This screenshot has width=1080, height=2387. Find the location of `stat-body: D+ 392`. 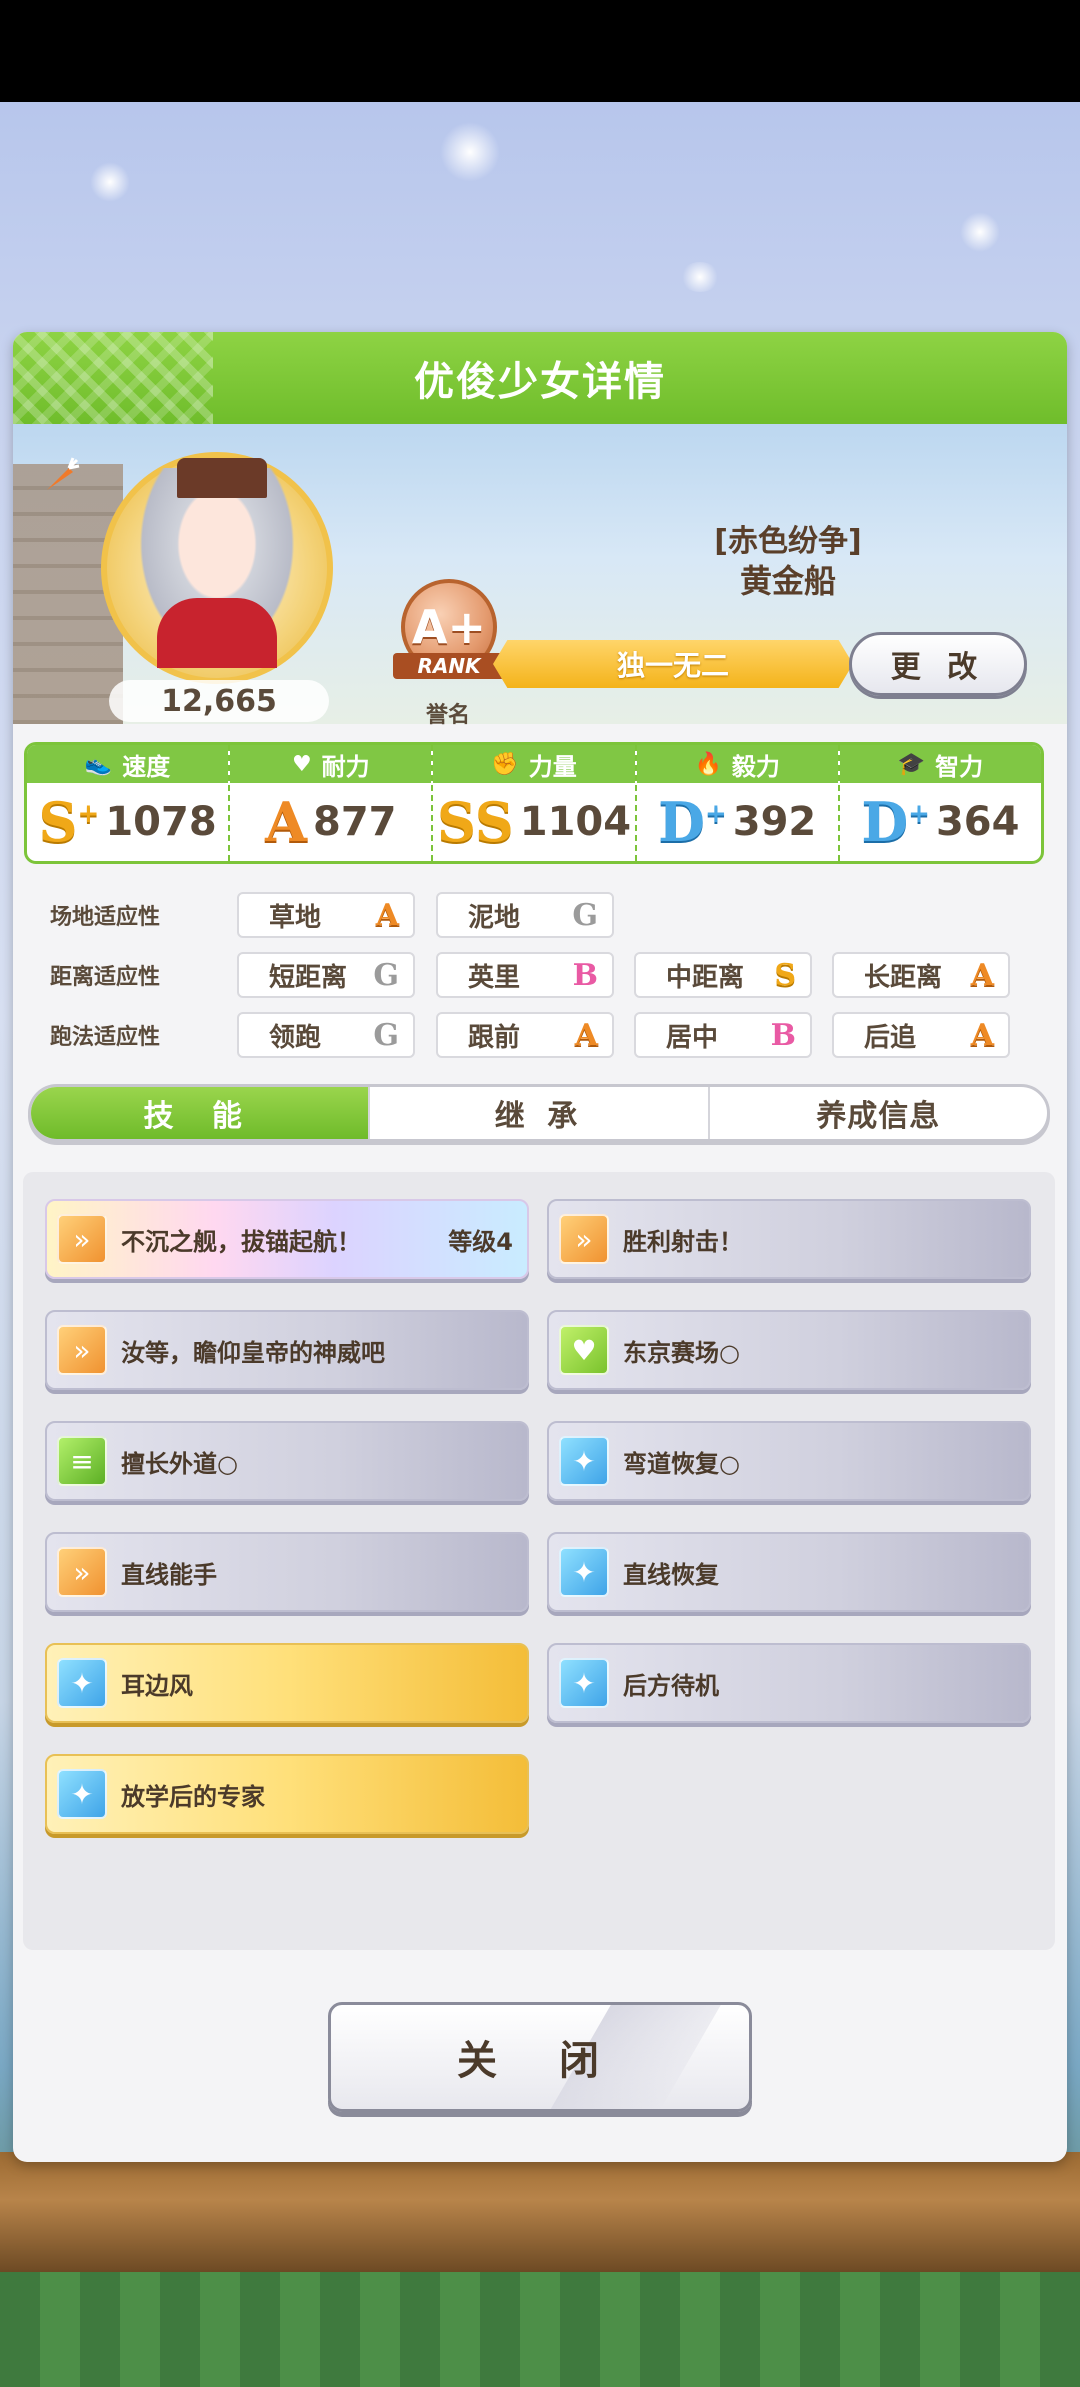

stat-body: D+ 392 is located at coordinates (737, 822).